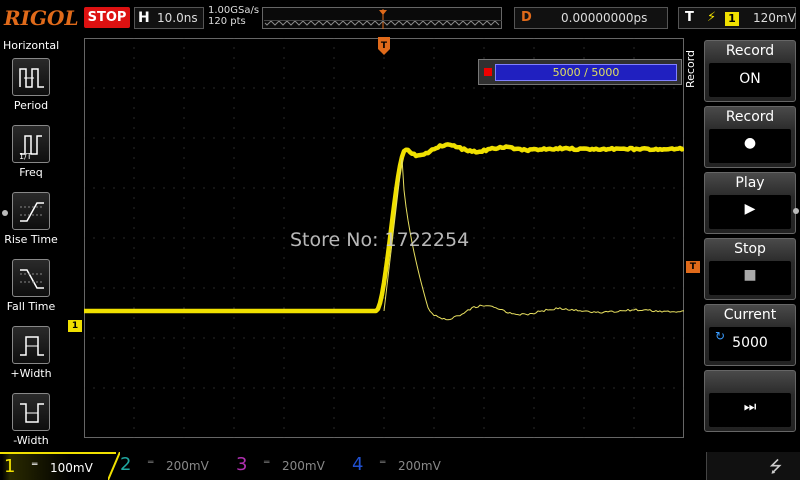 The height and width of the screenshot is (480, 800). I want to click on channel-3-tab: 3 ═ 200mV, so click(290, 466).